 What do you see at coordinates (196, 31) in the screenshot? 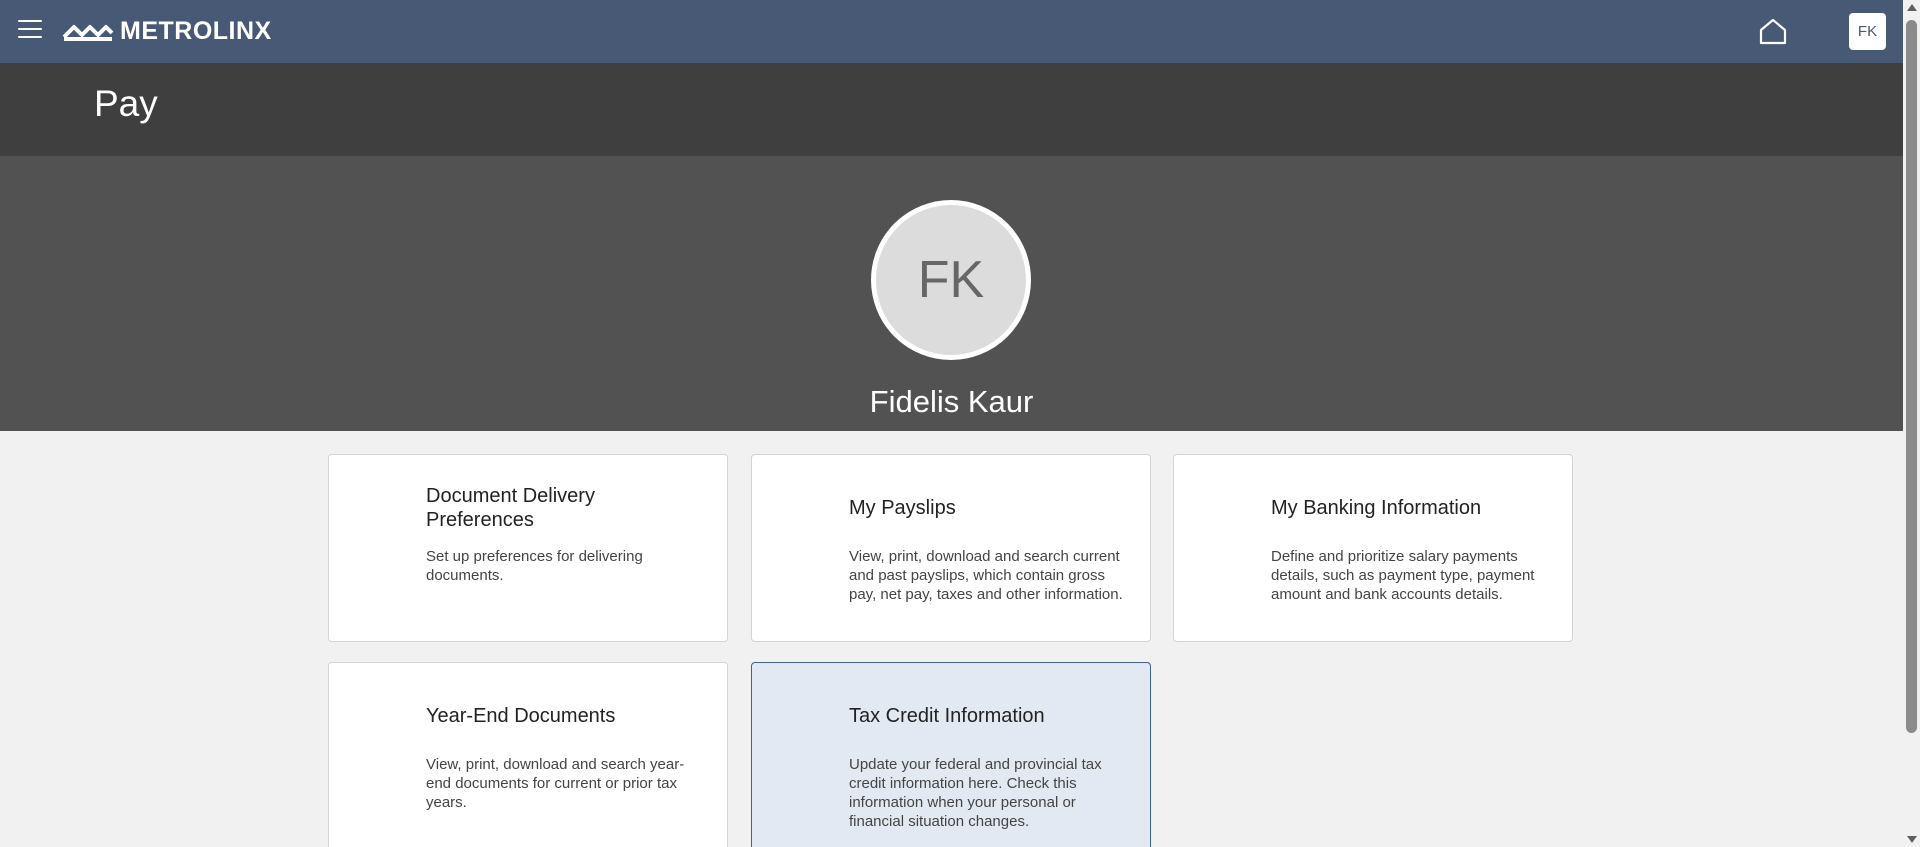
I see `brand-name: METROLINX` at bounding box center [196, 31].